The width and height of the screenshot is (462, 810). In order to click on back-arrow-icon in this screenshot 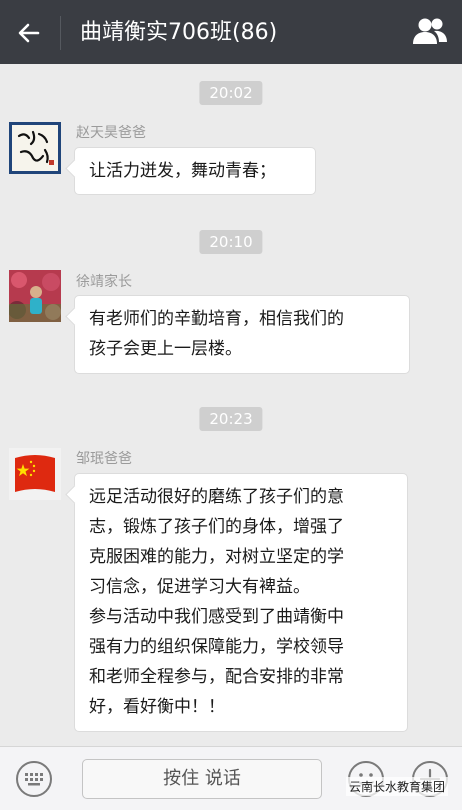, I will do `click(29, 33)`.